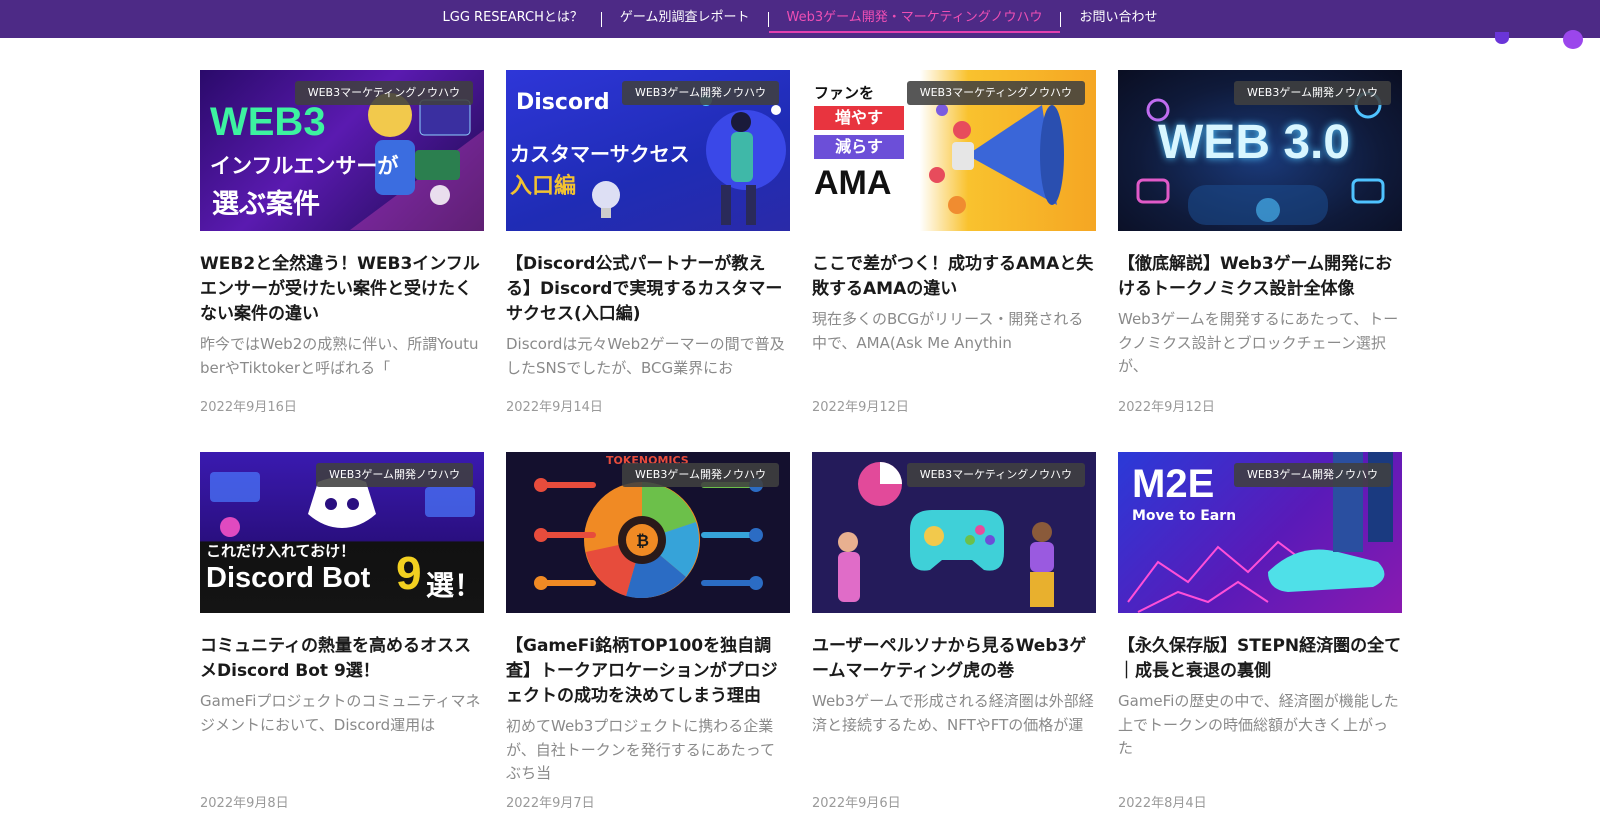  What do you see at coordinates (340, 713) in the screenshot?
I see `article-excerpt: GameFiプロジェクトのコミュニティマネジメントにおいて、Discord運用は` at bounding box center [340, 713].